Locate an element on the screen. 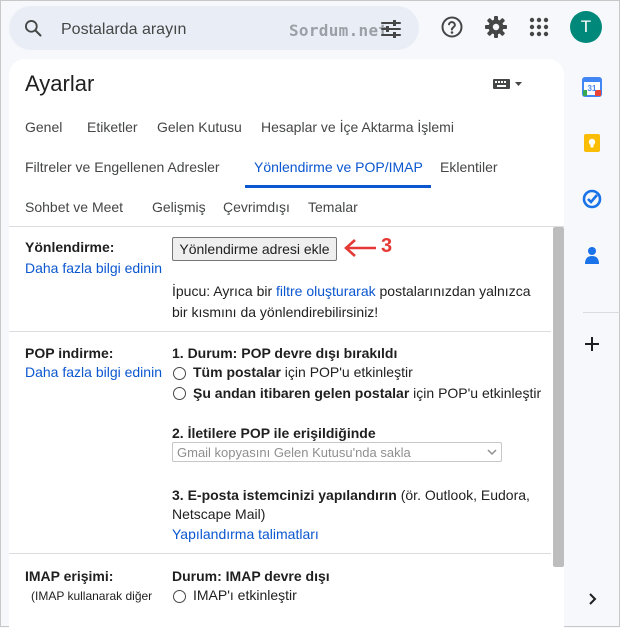 The image size is (620, 628). keep-notes-icon is located at coordinates (592, 143).